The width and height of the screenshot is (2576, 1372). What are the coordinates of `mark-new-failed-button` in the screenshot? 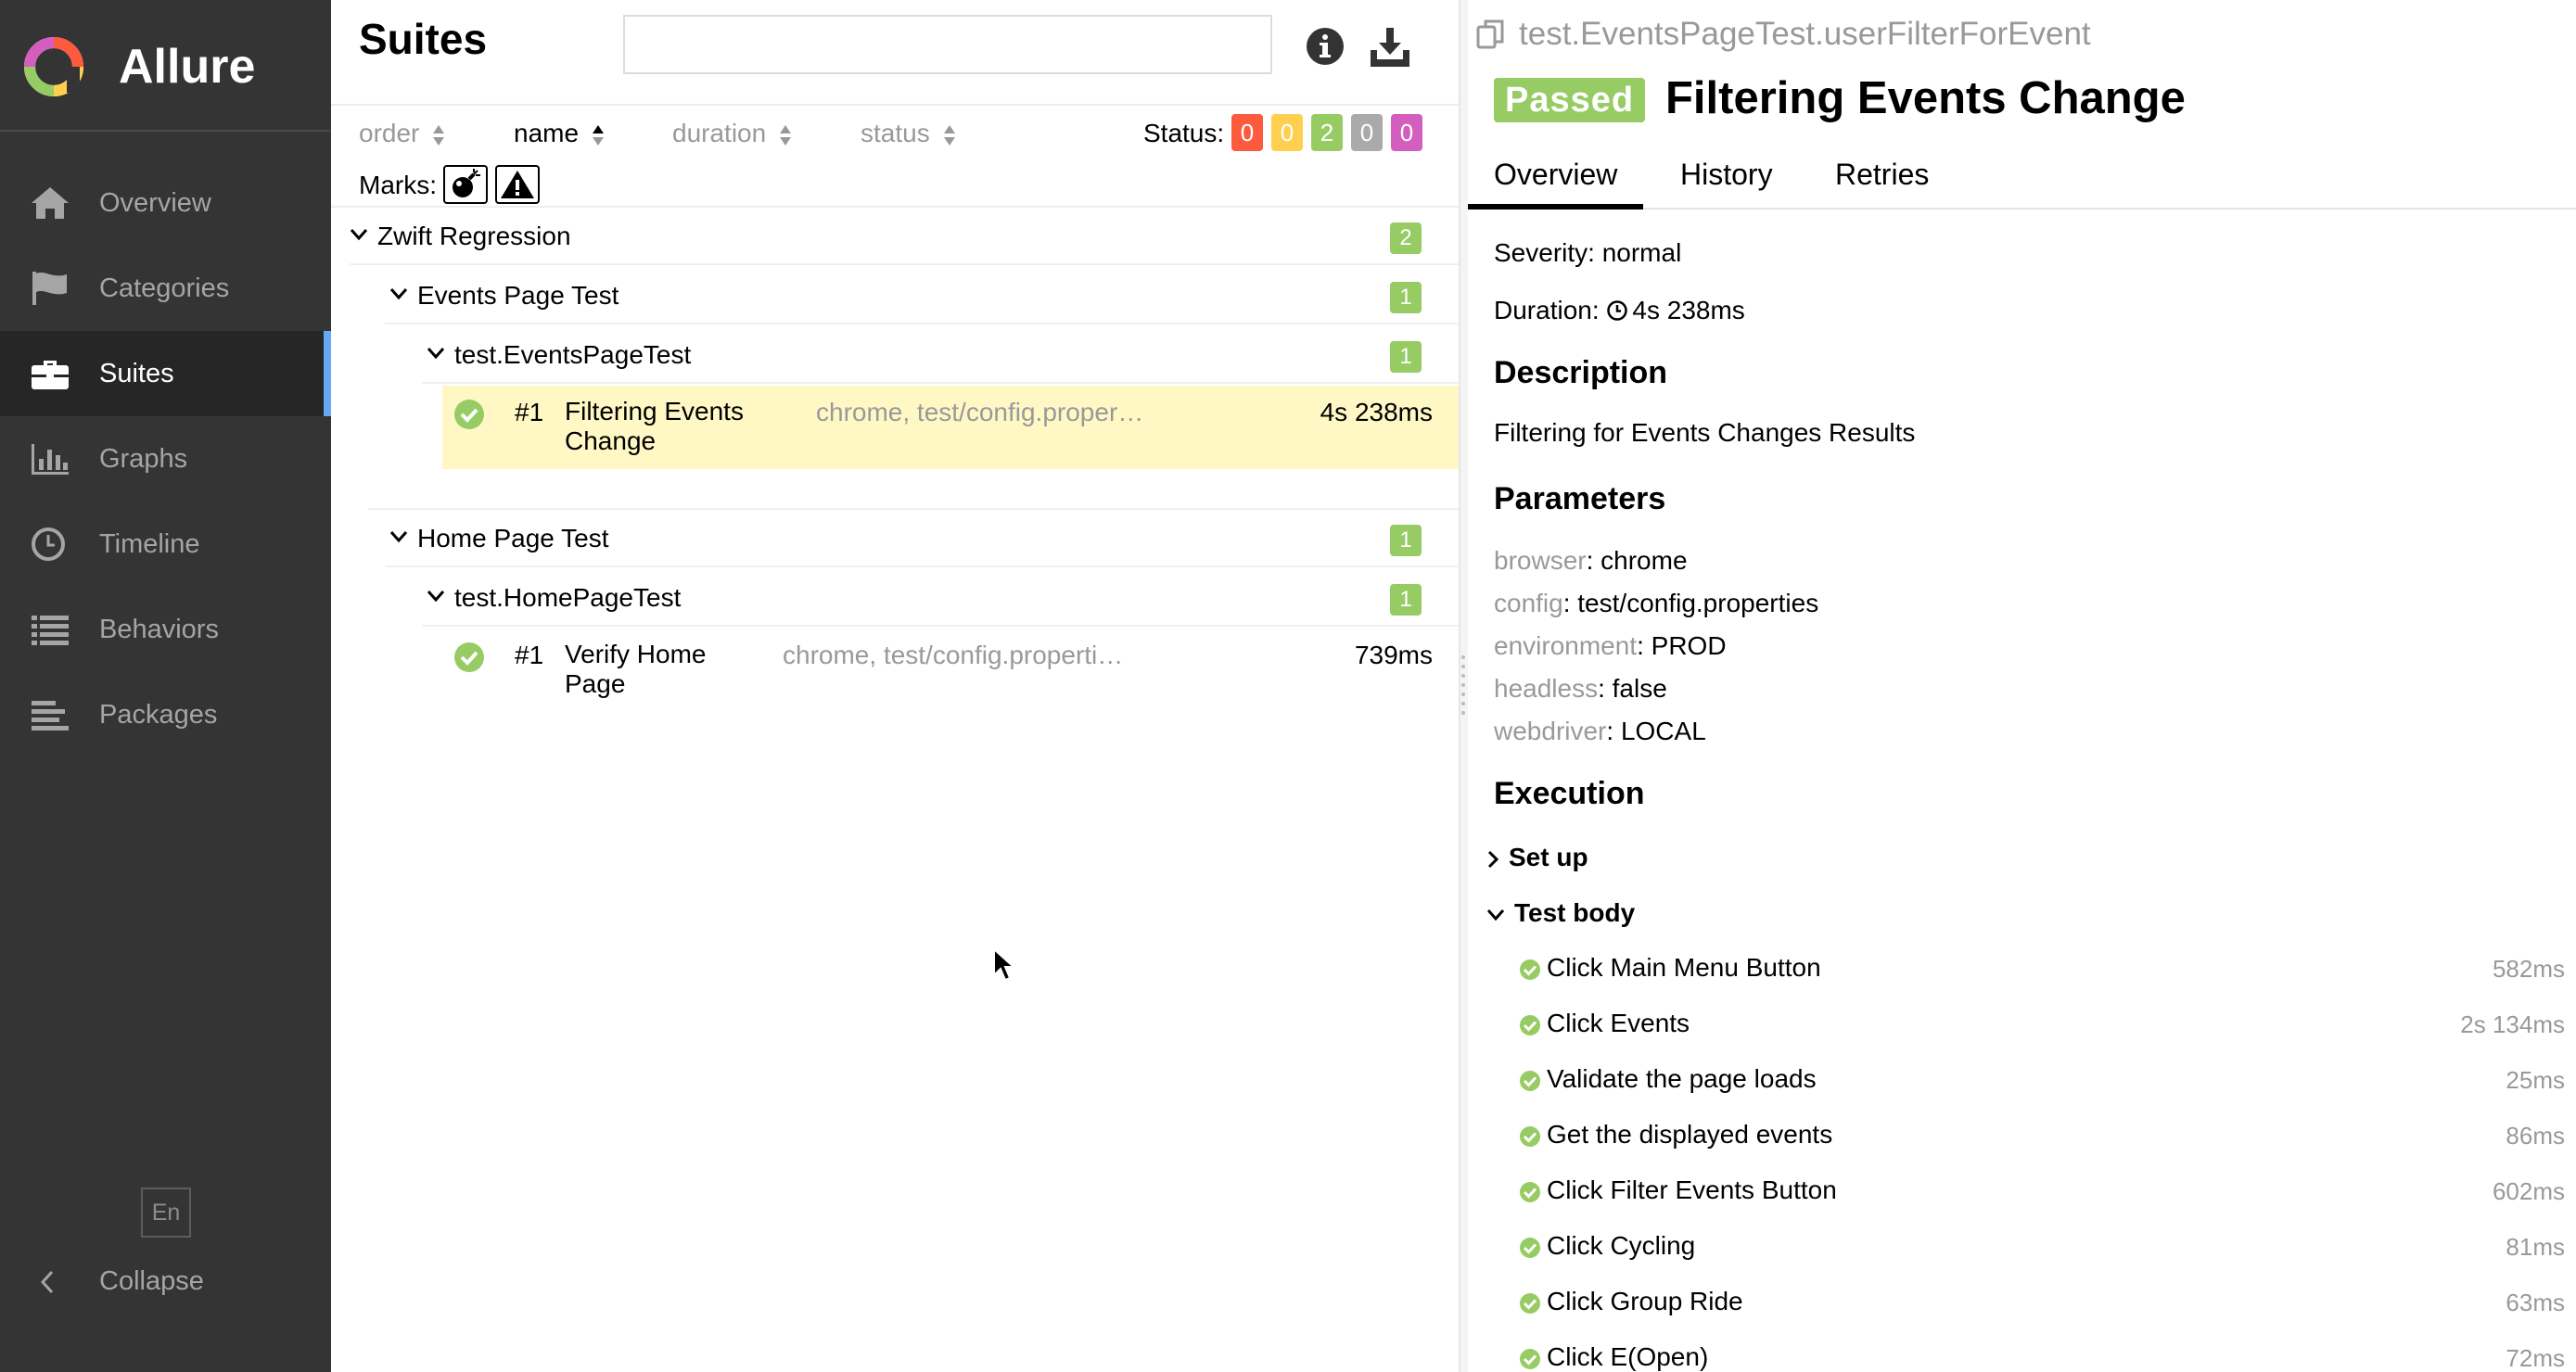 It's located at (518, 184).